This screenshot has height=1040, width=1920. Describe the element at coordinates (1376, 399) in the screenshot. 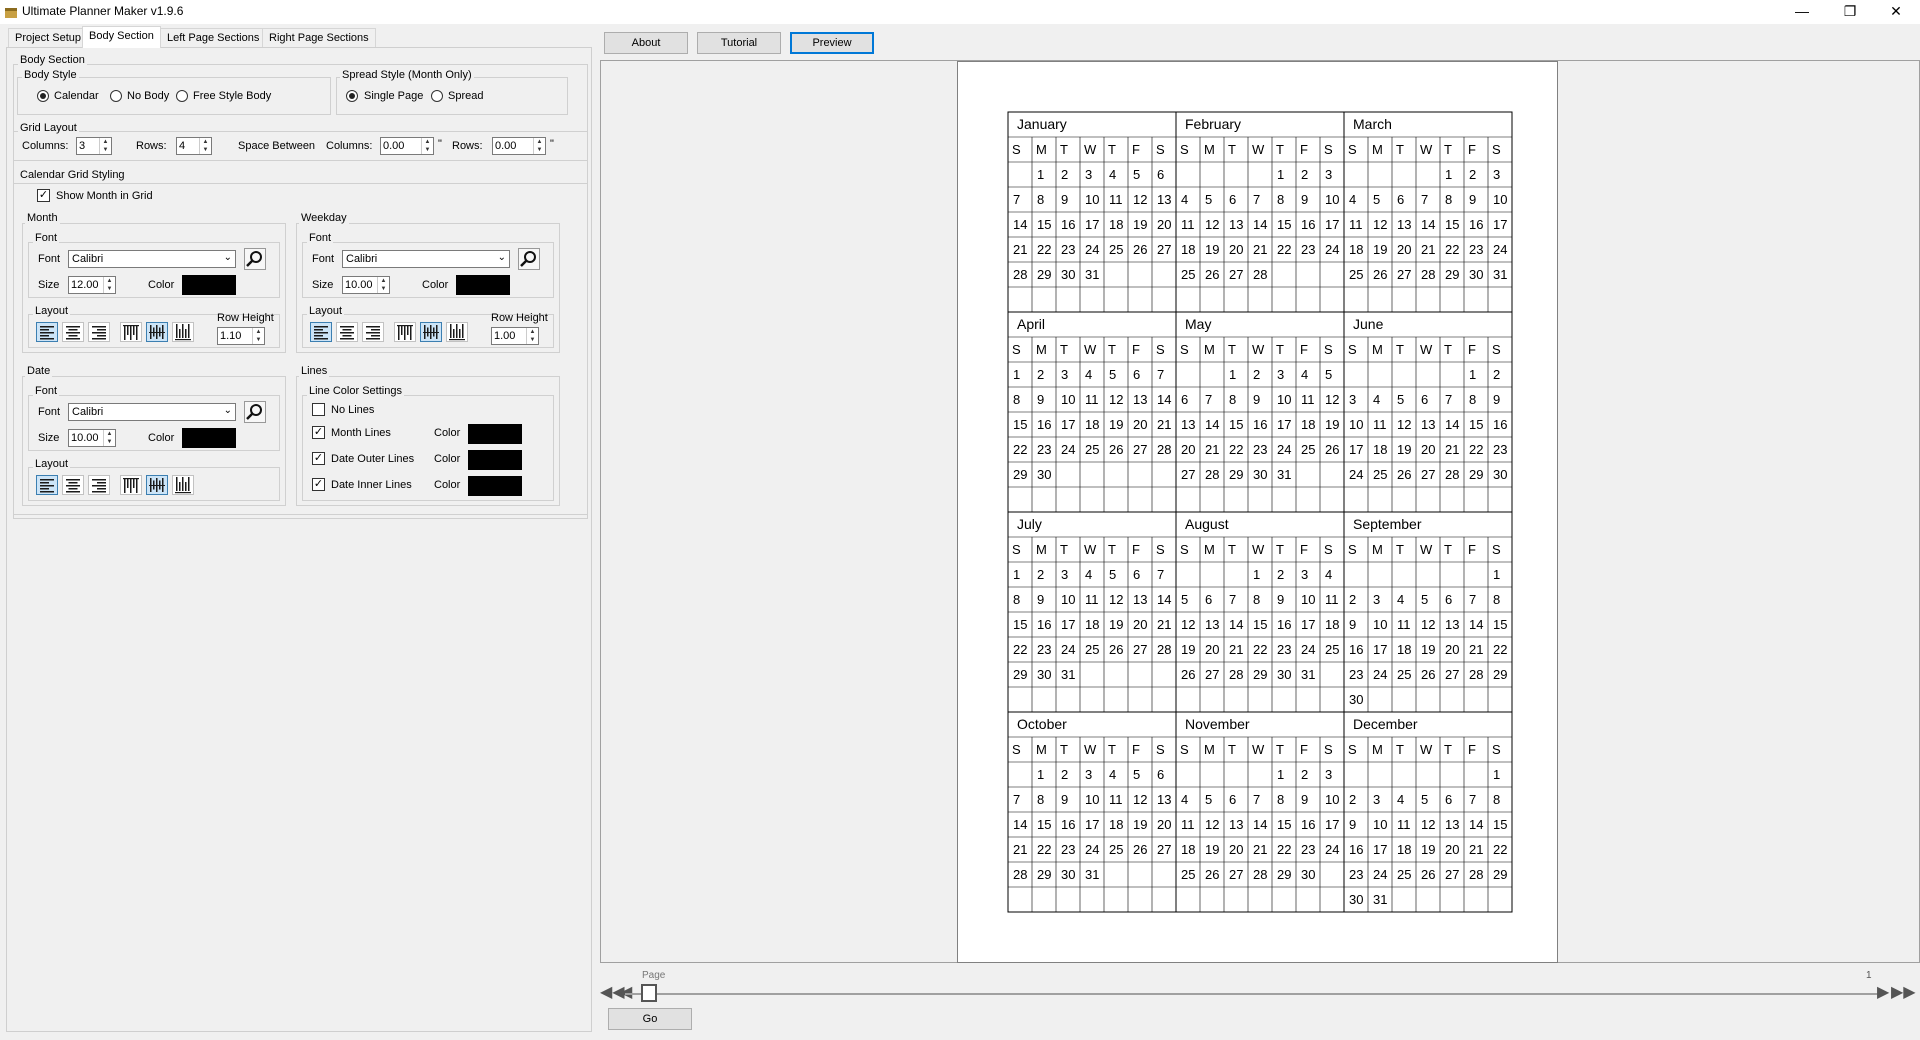

I see `date-cell: 4` at that location.